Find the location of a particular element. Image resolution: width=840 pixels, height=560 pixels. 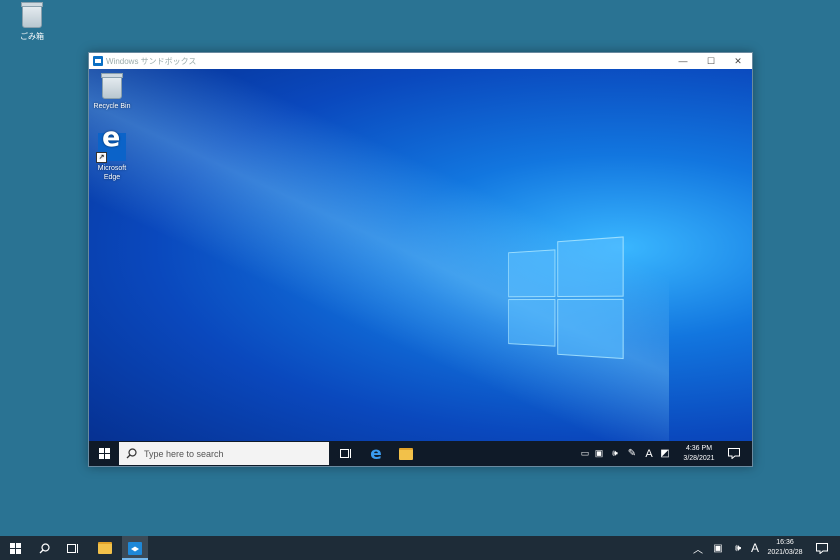

start-button is located at coordinates (104, 453).